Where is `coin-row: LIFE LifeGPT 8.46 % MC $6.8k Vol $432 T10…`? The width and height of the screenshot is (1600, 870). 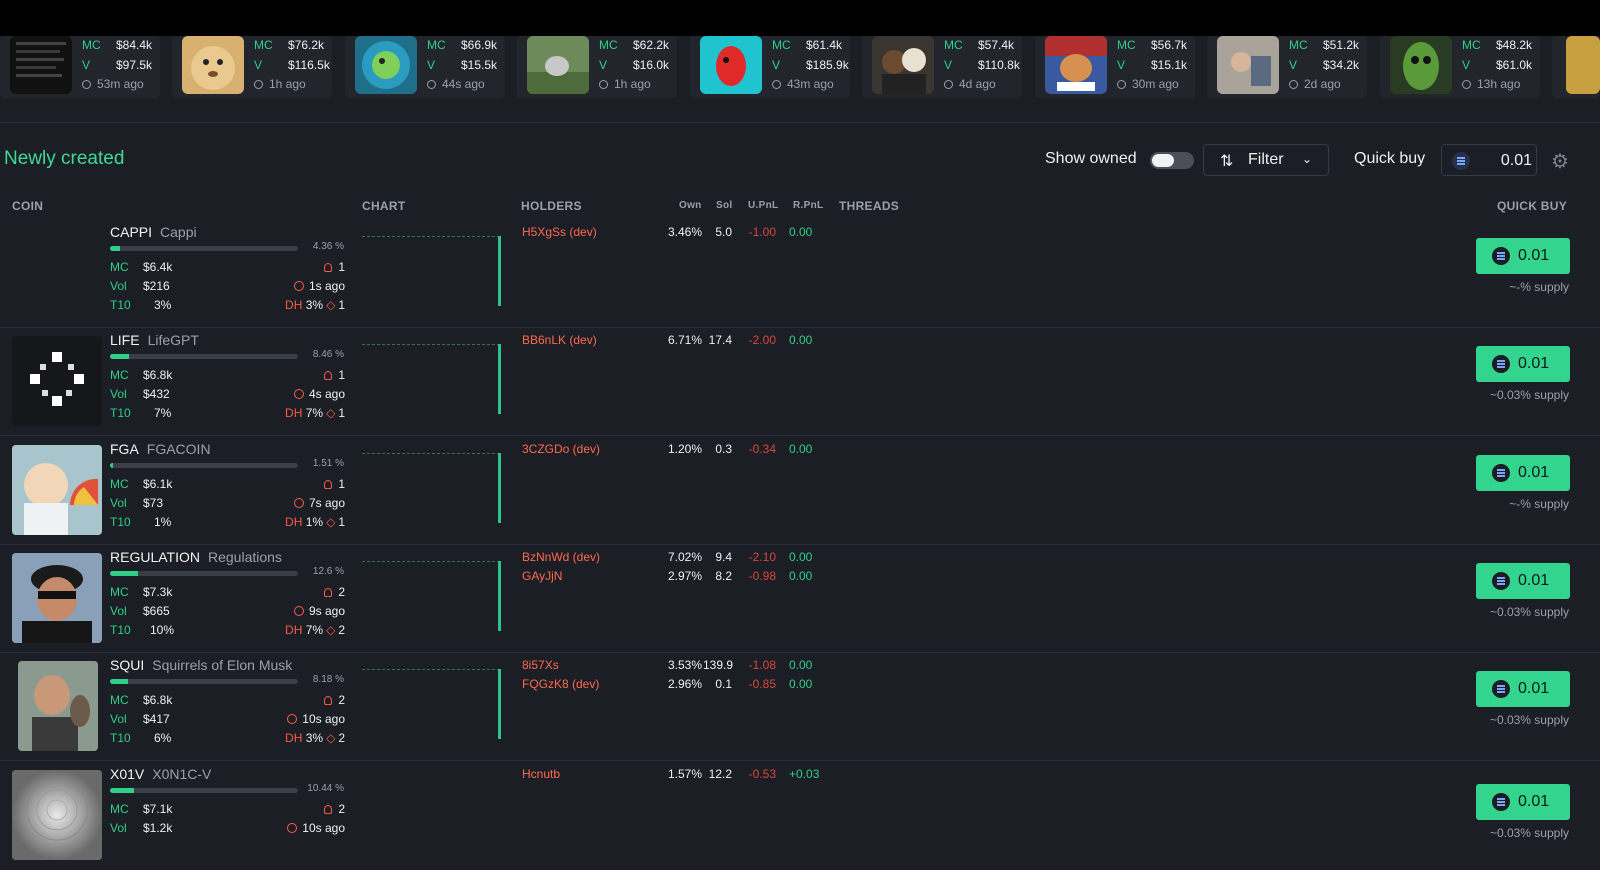 coin-row: LIFE LifeGPT 8.46 % MC $6.8k Vol $432 T10… is located at coordinates (800, 382).